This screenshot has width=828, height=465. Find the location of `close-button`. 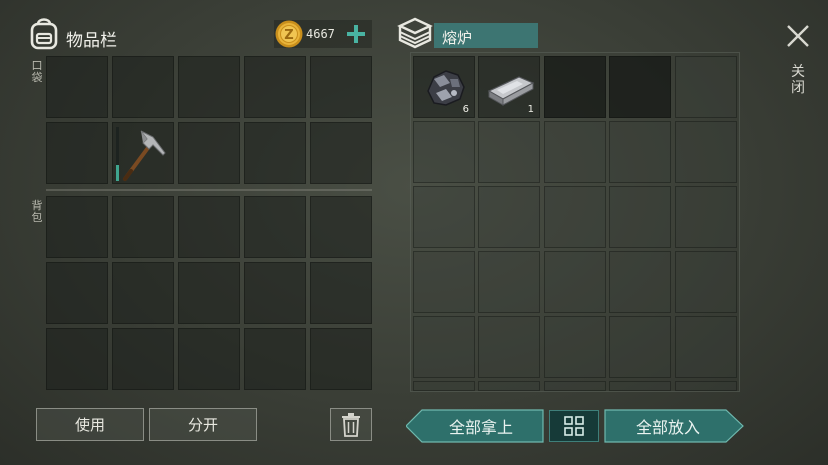

close-button is located at coordinates (798, 36).